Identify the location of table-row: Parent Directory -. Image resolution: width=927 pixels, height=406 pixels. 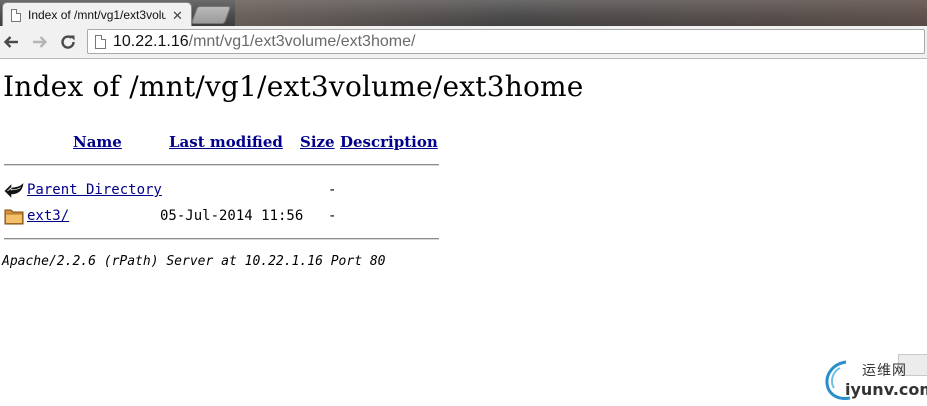
(222, 191).